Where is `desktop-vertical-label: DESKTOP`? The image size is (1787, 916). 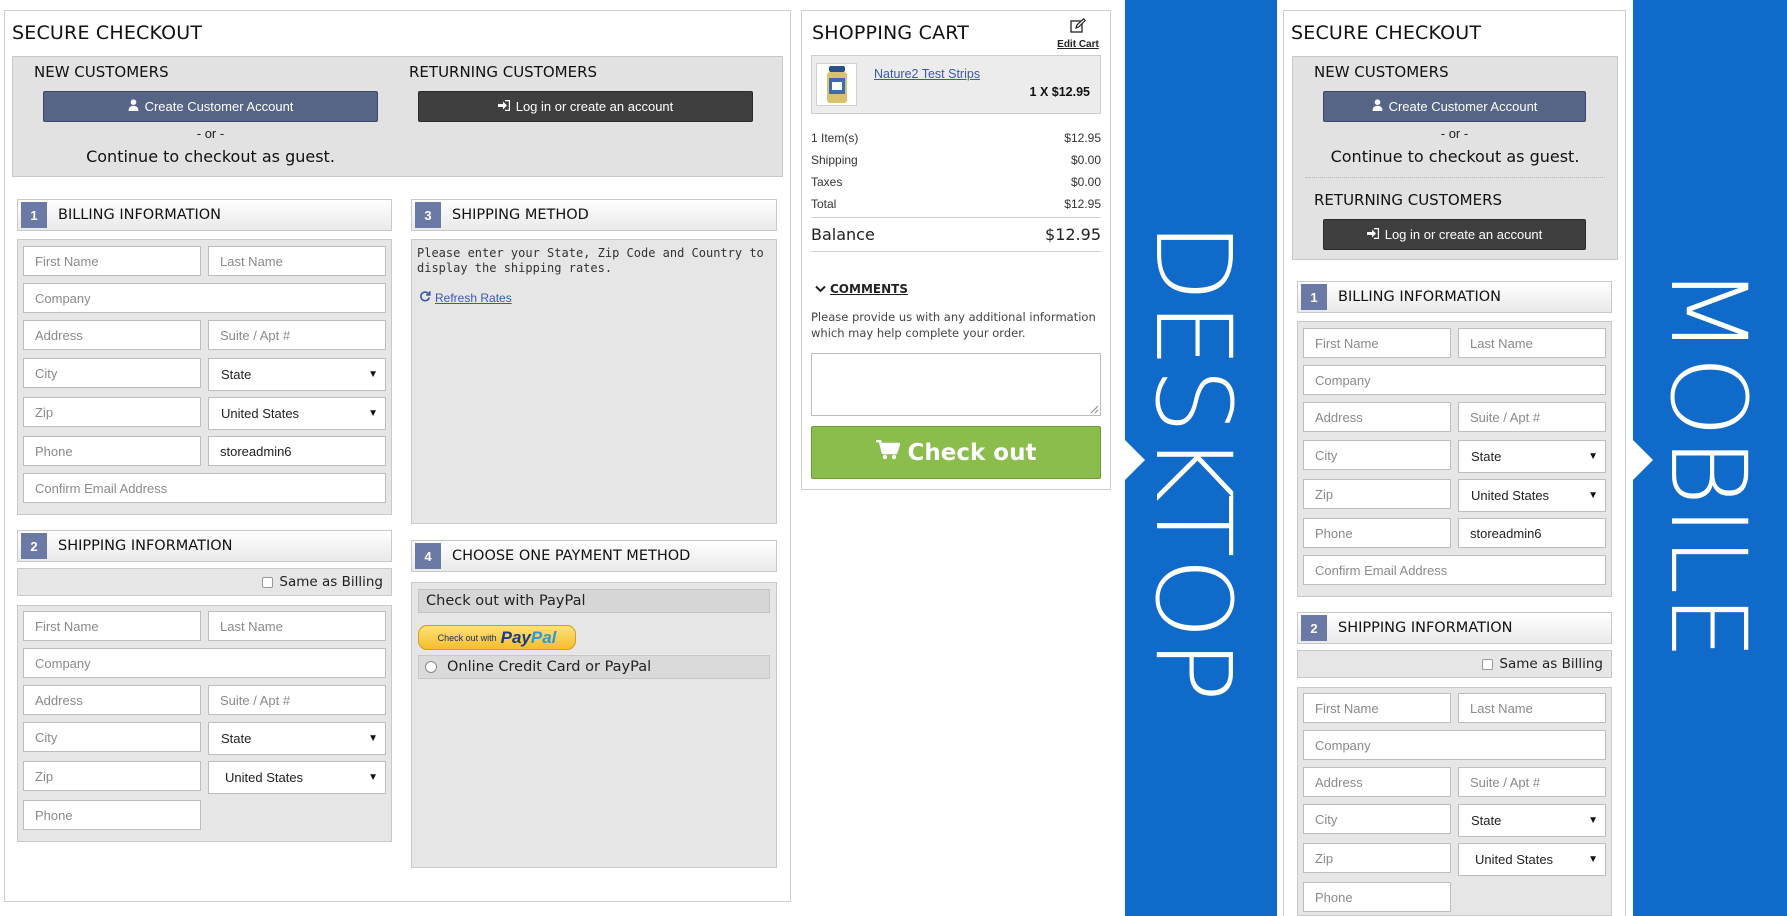
desktop-vertical-label: DESKTOP is located at coordinates (1193, 462).